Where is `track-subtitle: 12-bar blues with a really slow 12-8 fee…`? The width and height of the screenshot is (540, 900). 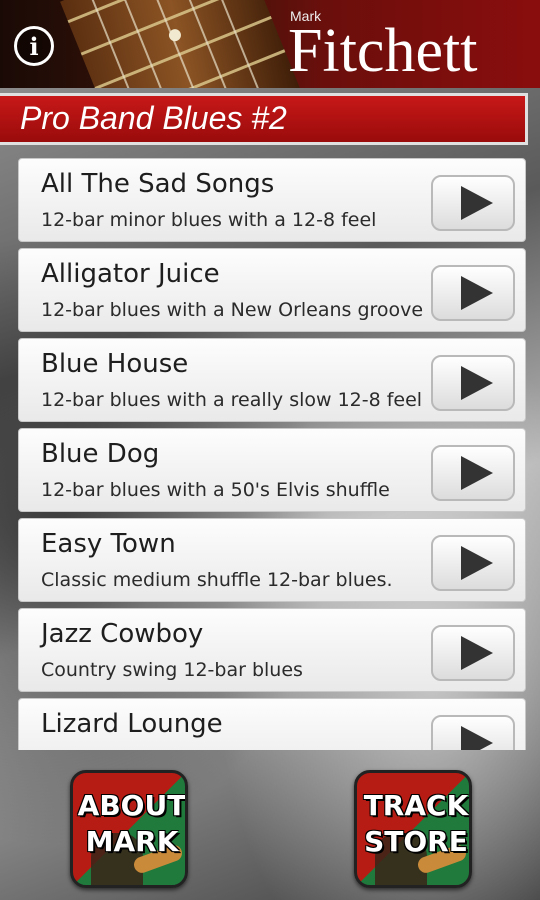 track-subtitle: 12-bar blues with a really slow 12-8 fee… is located at coordinates (232, 400).